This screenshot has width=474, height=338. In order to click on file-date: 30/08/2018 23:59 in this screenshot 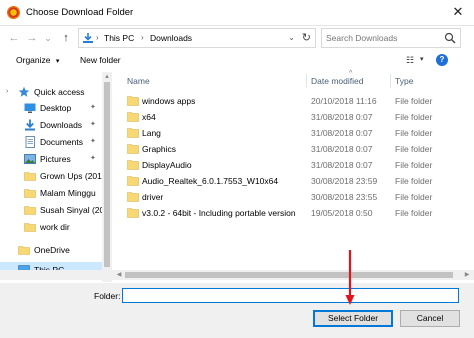, I will do `click(344, 181)`.